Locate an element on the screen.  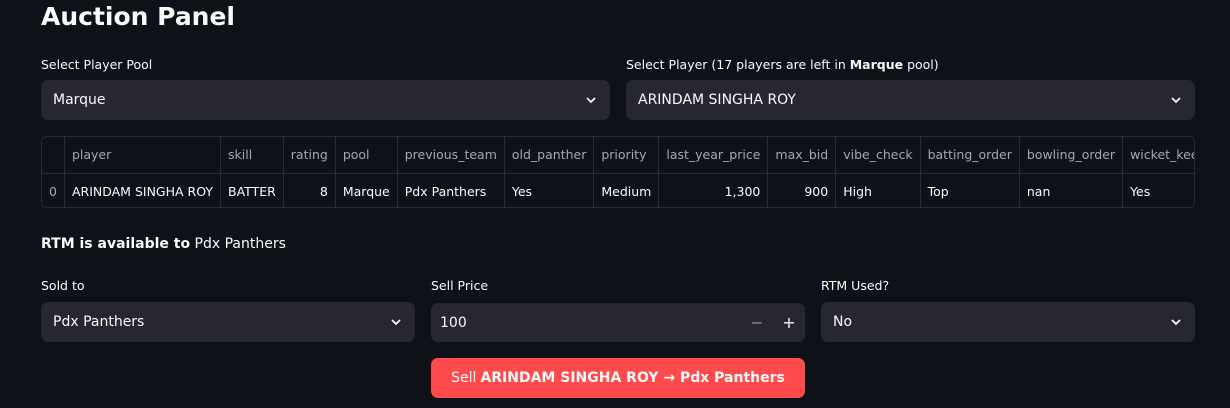
player-pool-select: Marque is located at coordinates (325, 100).